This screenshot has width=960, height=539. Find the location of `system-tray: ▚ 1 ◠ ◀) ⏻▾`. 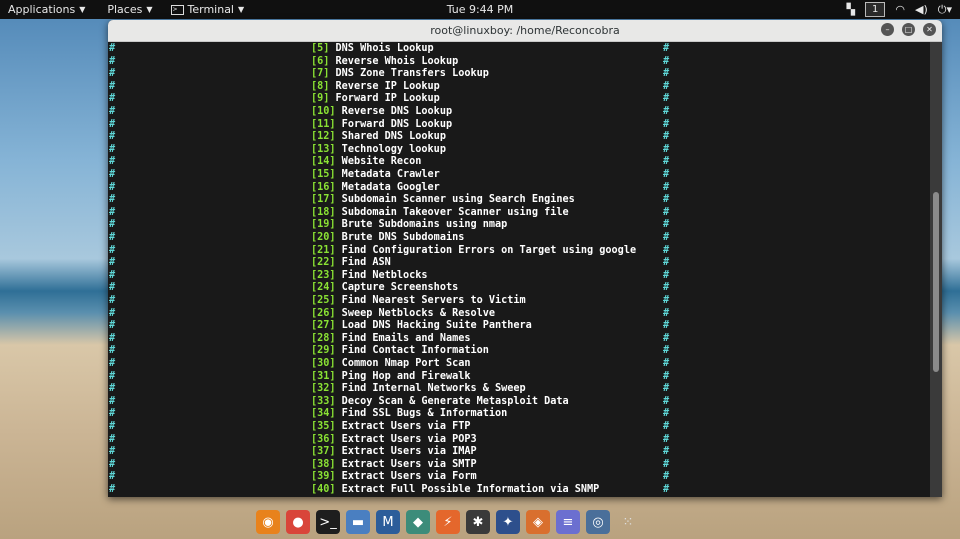

system-tray: ▚ 1 ◠ ◀) ⏻▾ is located at coordinates (899, 9).